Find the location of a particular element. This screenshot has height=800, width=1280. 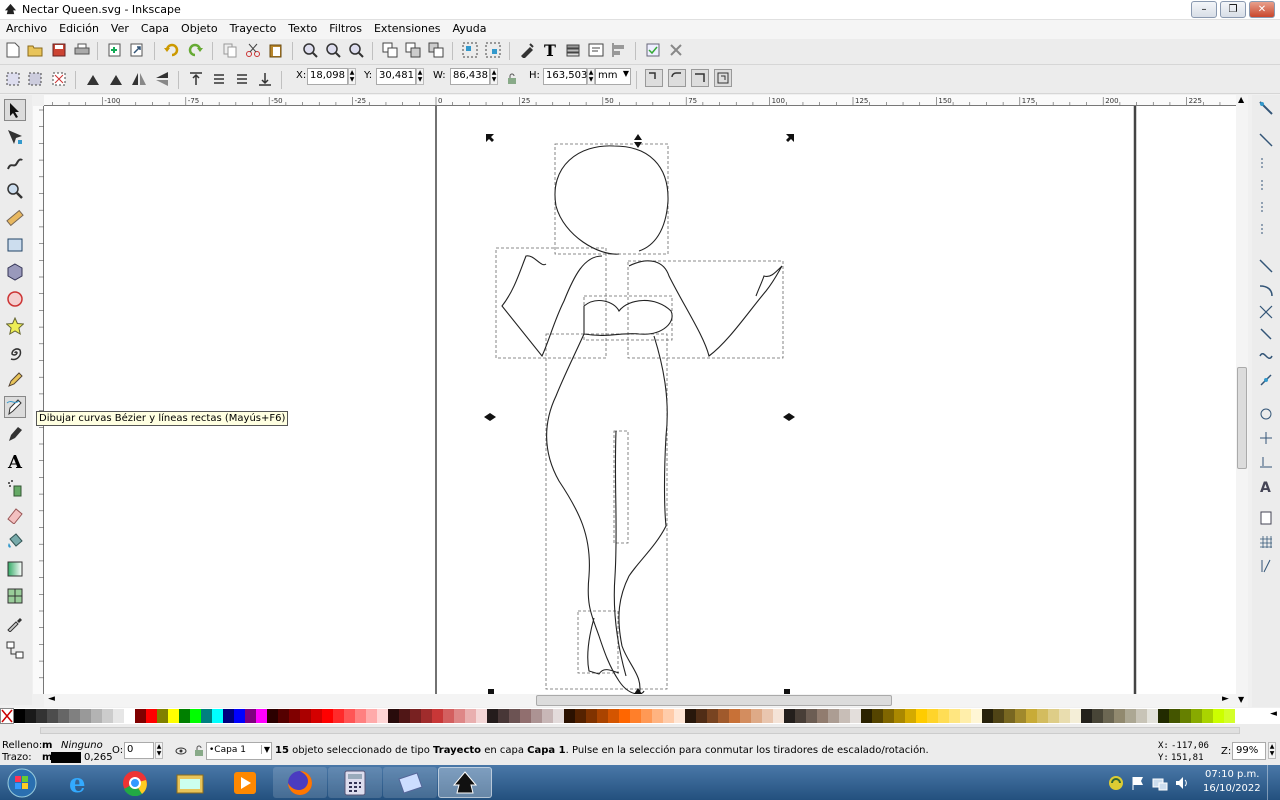

flip-vertical-icon is located at coordinates (162, 79).